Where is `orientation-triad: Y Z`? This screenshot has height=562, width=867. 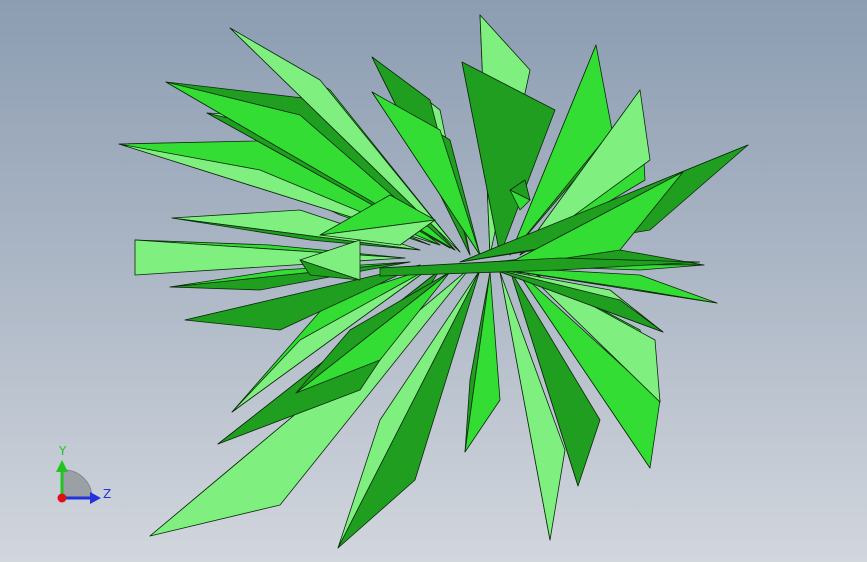 orientation-triad: Y Z is located at coordinates (83, 474).